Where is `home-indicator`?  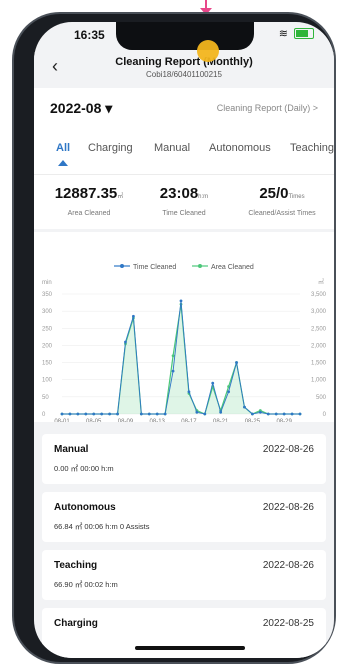 home-indicator is located at coordinates (190, 648).